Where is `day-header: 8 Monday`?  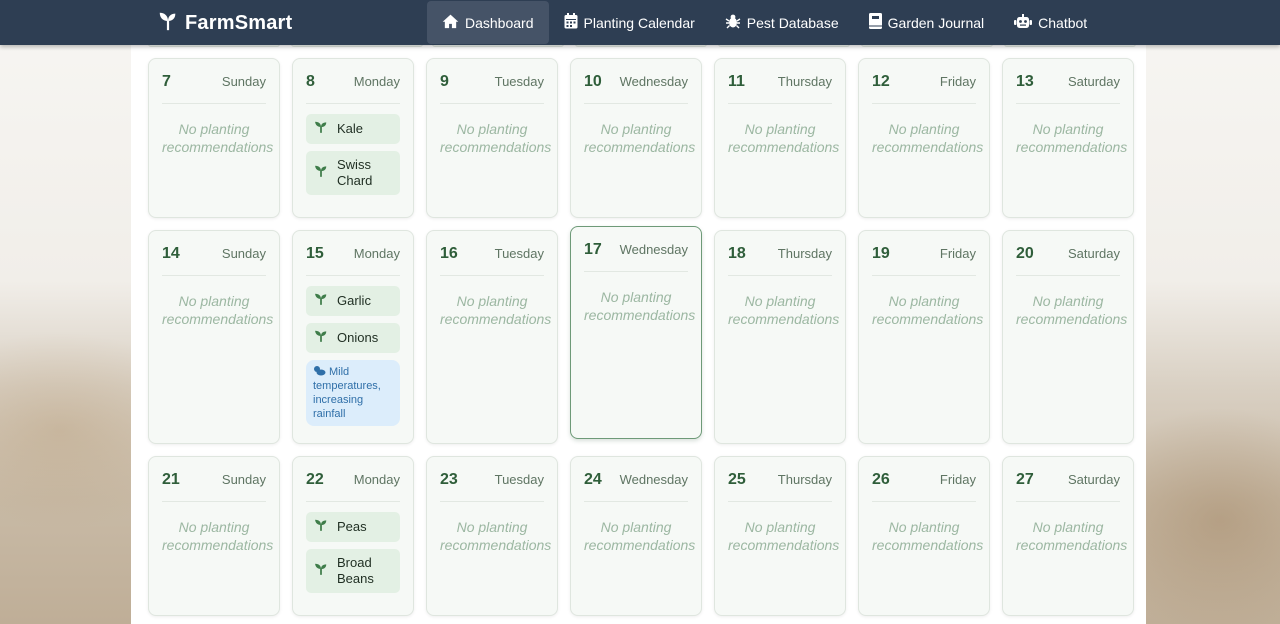
day-header: 8 Monday is located at coordinates (353, 88).